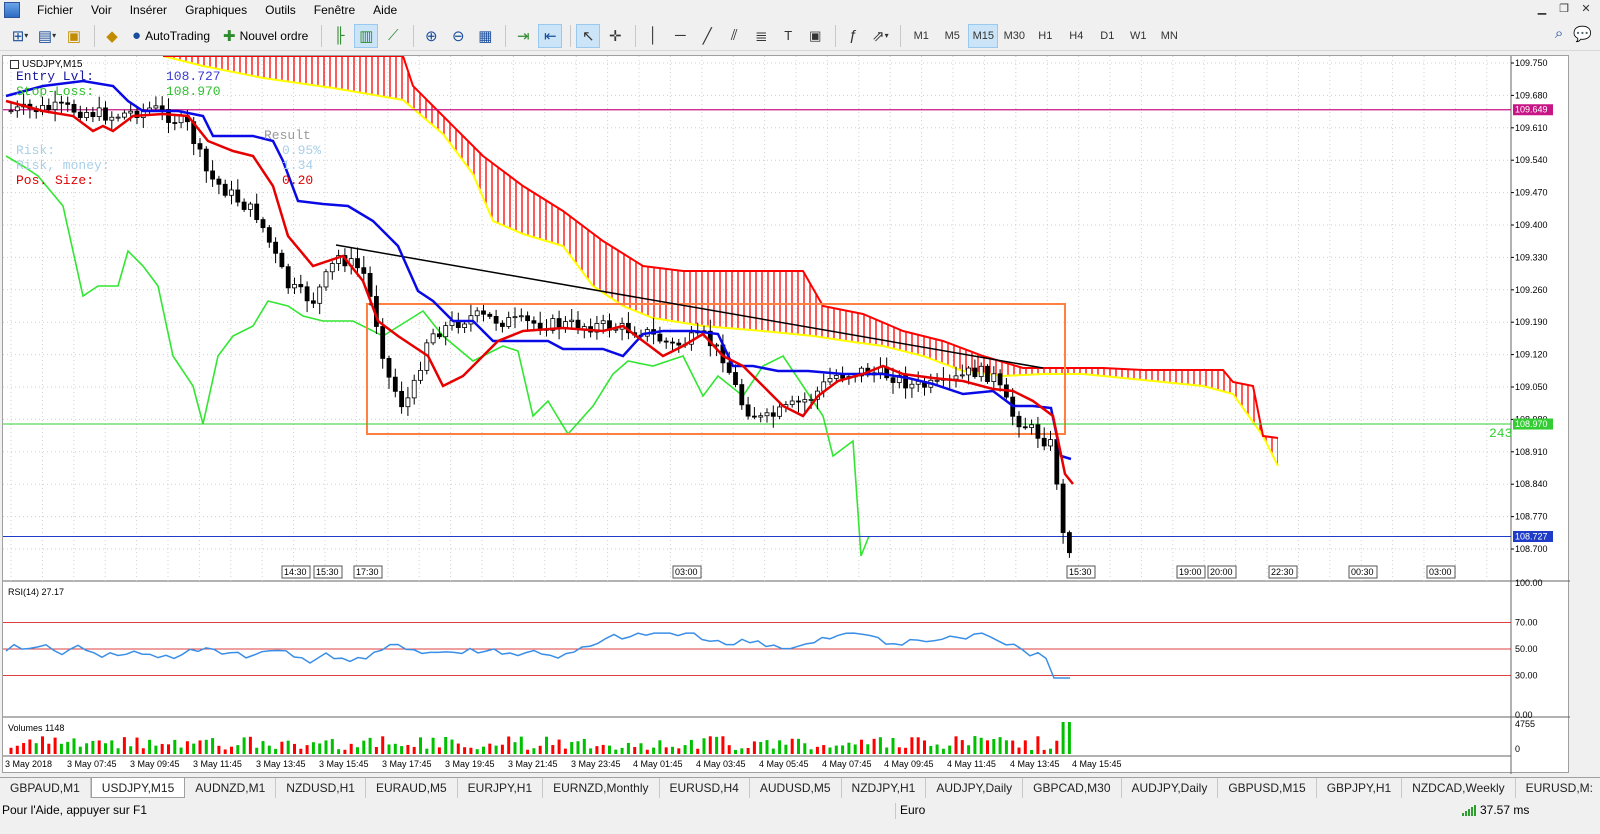  What do you see at coordinates (533, 764) in the screenshot?
I see `time-axis-label: 3 May 21:45` at bounding box center [533, 764].